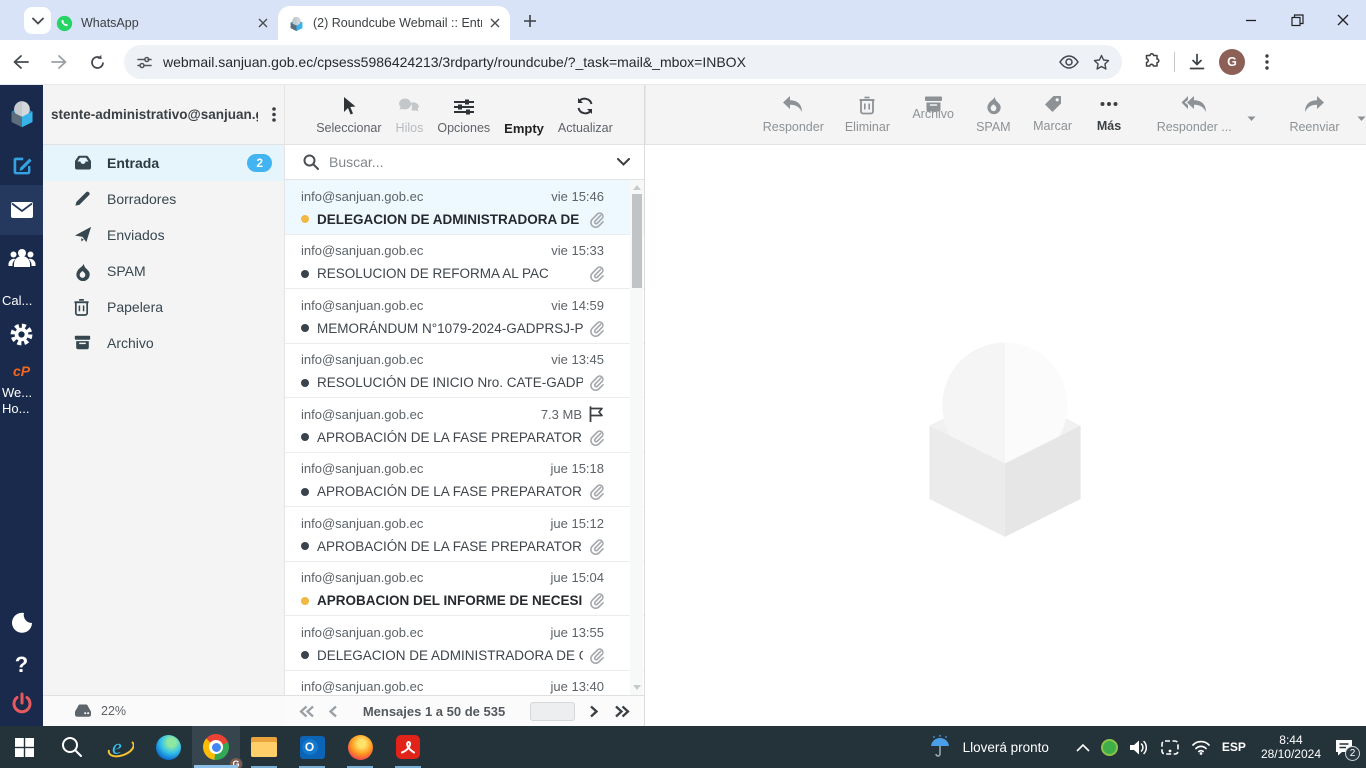  Describe the element at coordinates (463, 114) in the screenshot. I see `options-button: Opciones` at that location.